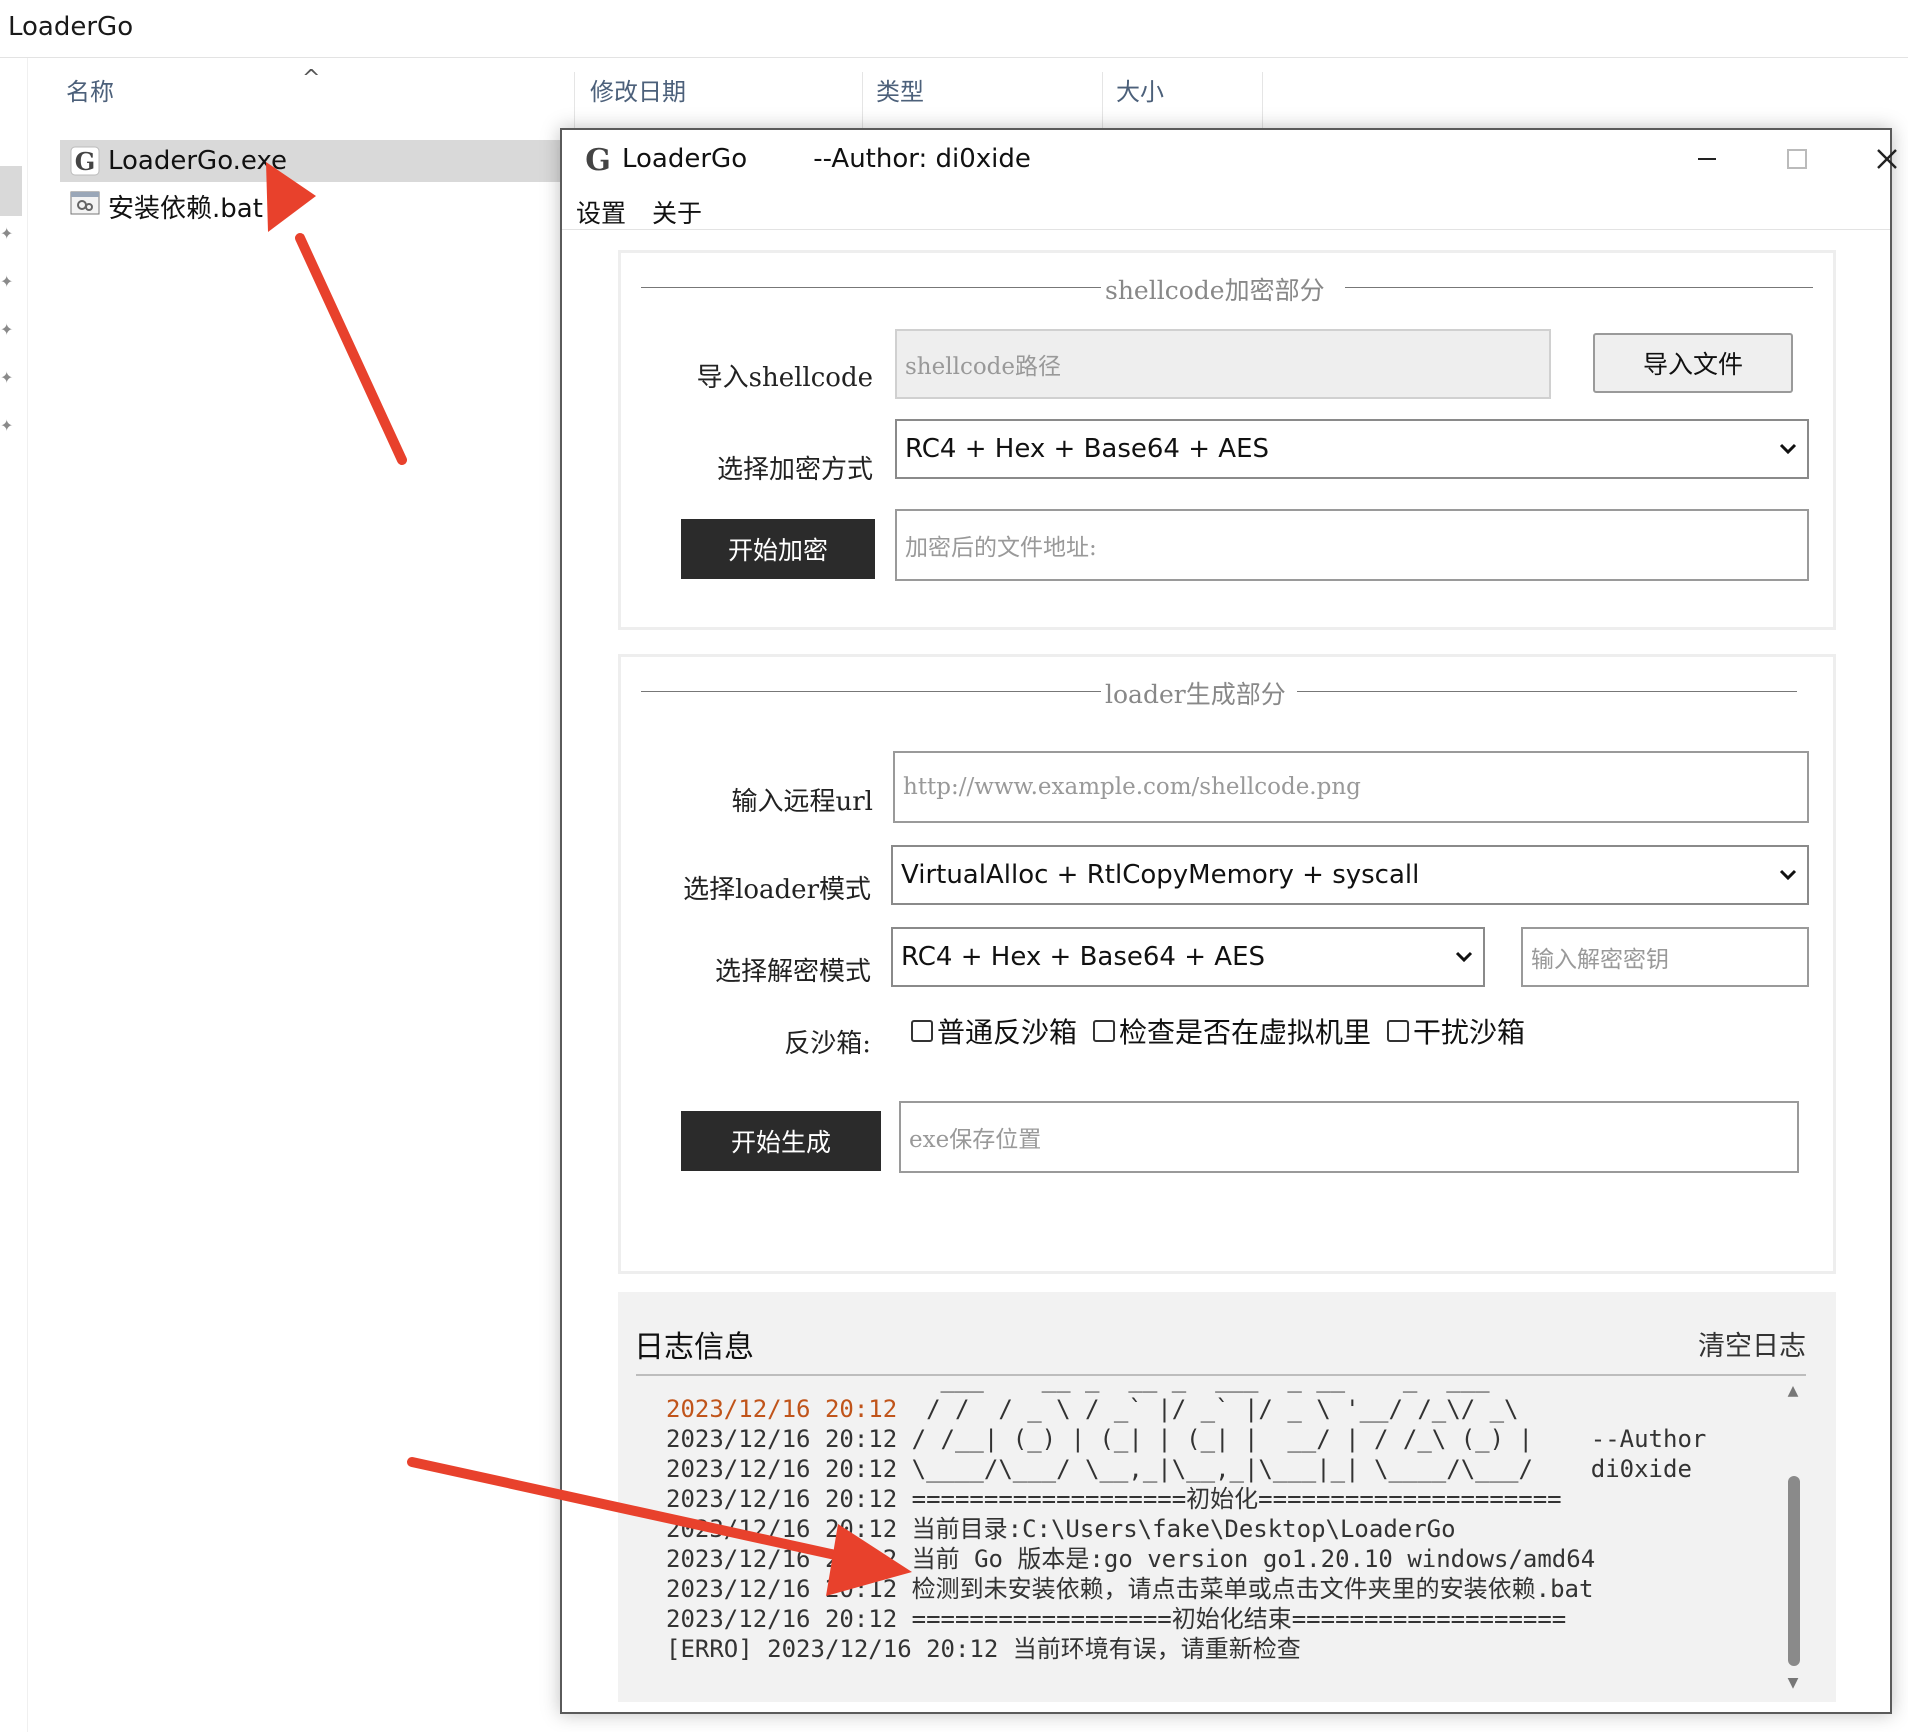 This screenshot has width=1908, height=1732. I want to click on clear-log-button: 清空日志, so click(1752, 1343).